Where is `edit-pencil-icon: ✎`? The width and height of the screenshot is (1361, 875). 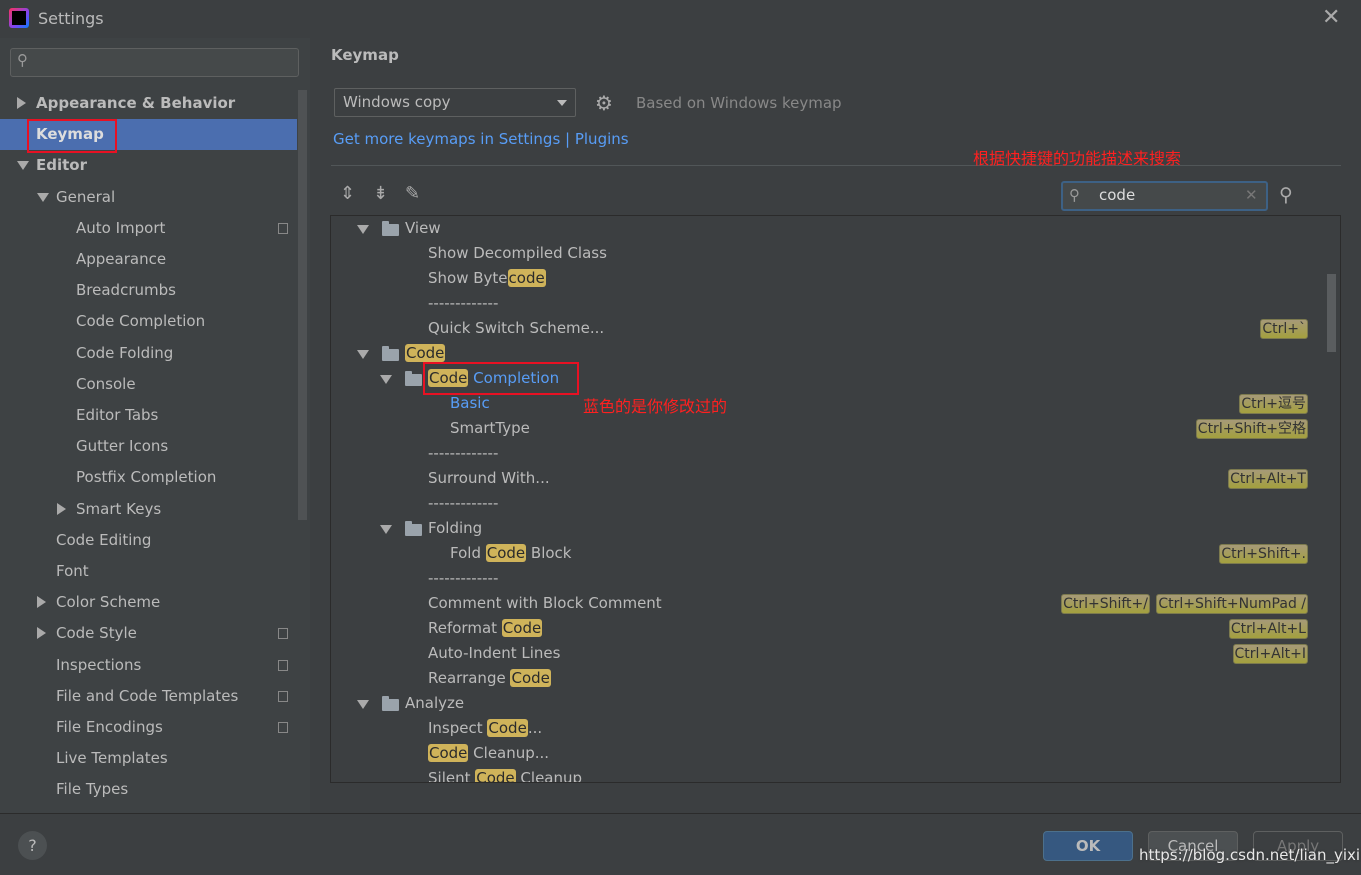 edit-pencil-icon: ✎ is located at coordinates (412, 193).